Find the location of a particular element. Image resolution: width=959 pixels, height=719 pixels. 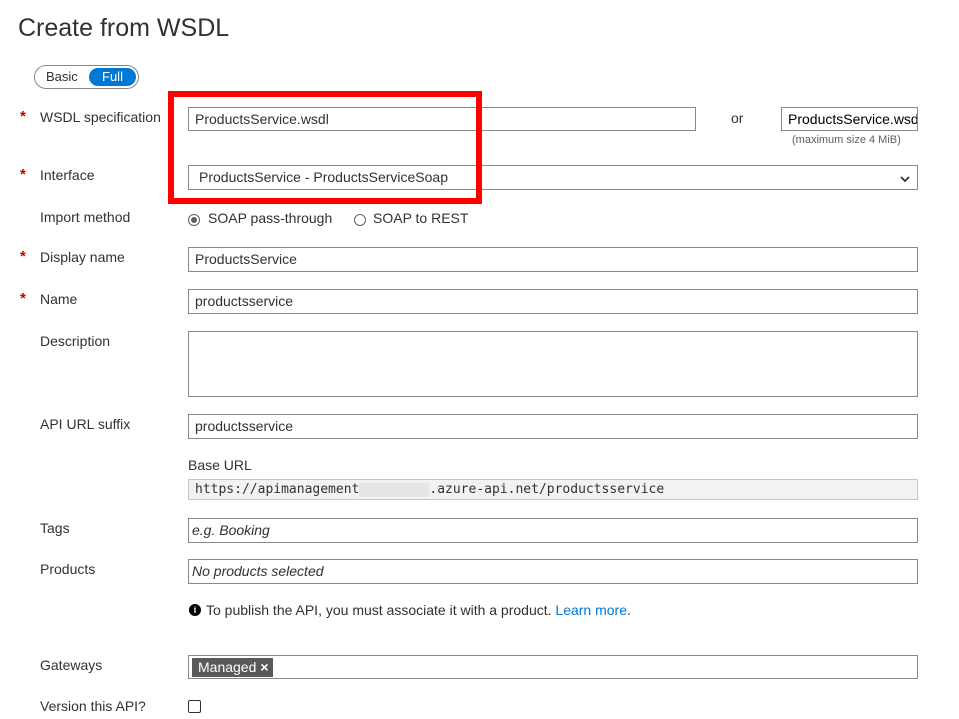

toggle-full: Full is located at coordinates (112, 77).